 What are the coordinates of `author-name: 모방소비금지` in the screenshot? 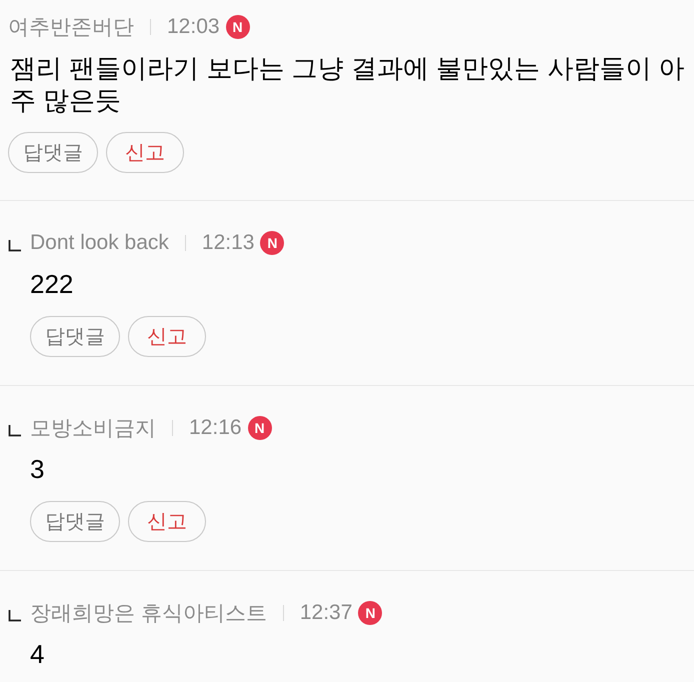 It's located at (93, 429).